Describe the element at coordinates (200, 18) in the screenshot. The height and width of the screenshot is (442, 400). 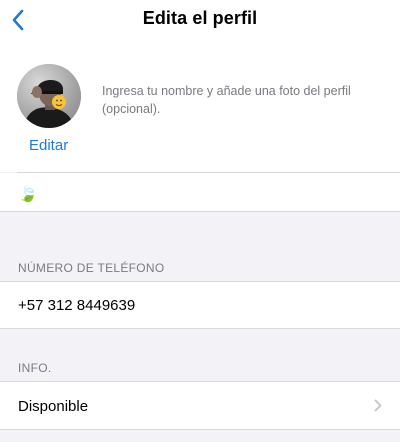
I see `page-title: Edita el perfil` at that location.